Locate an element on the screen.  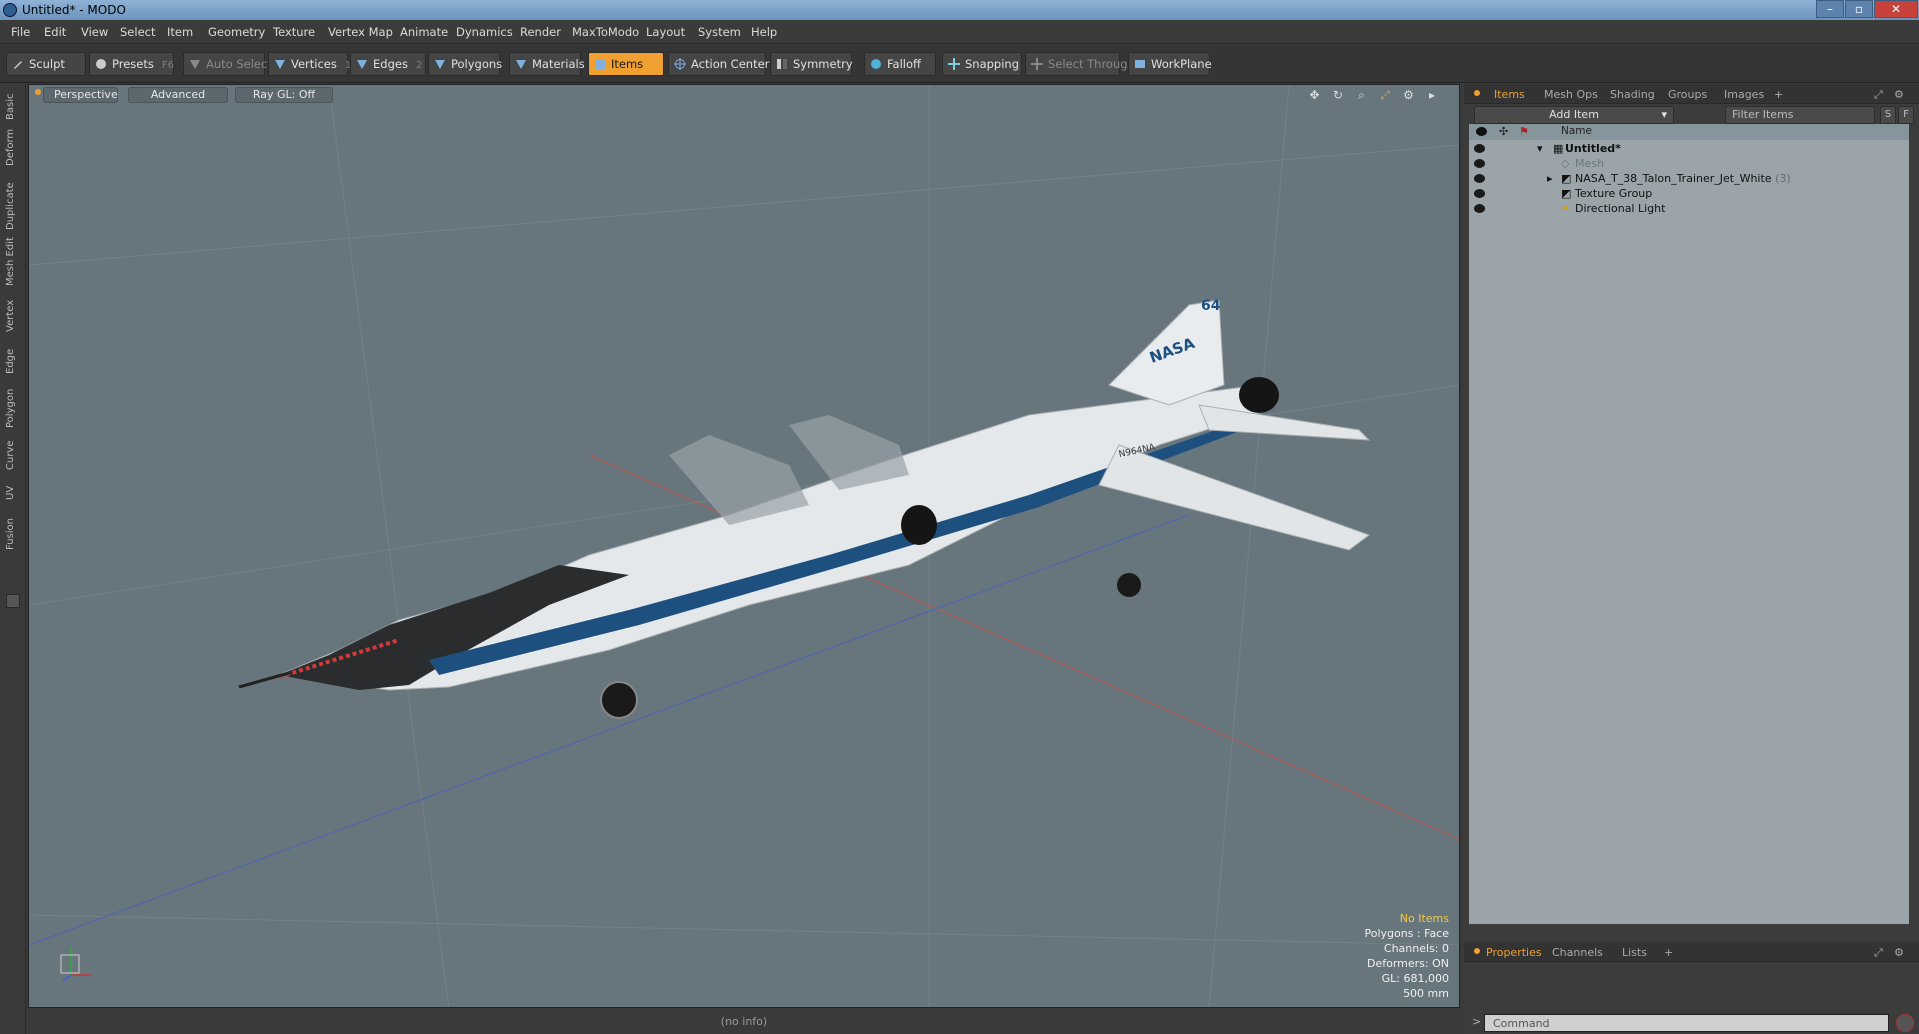
select-through-icon is located at coordinates (1037, 64).